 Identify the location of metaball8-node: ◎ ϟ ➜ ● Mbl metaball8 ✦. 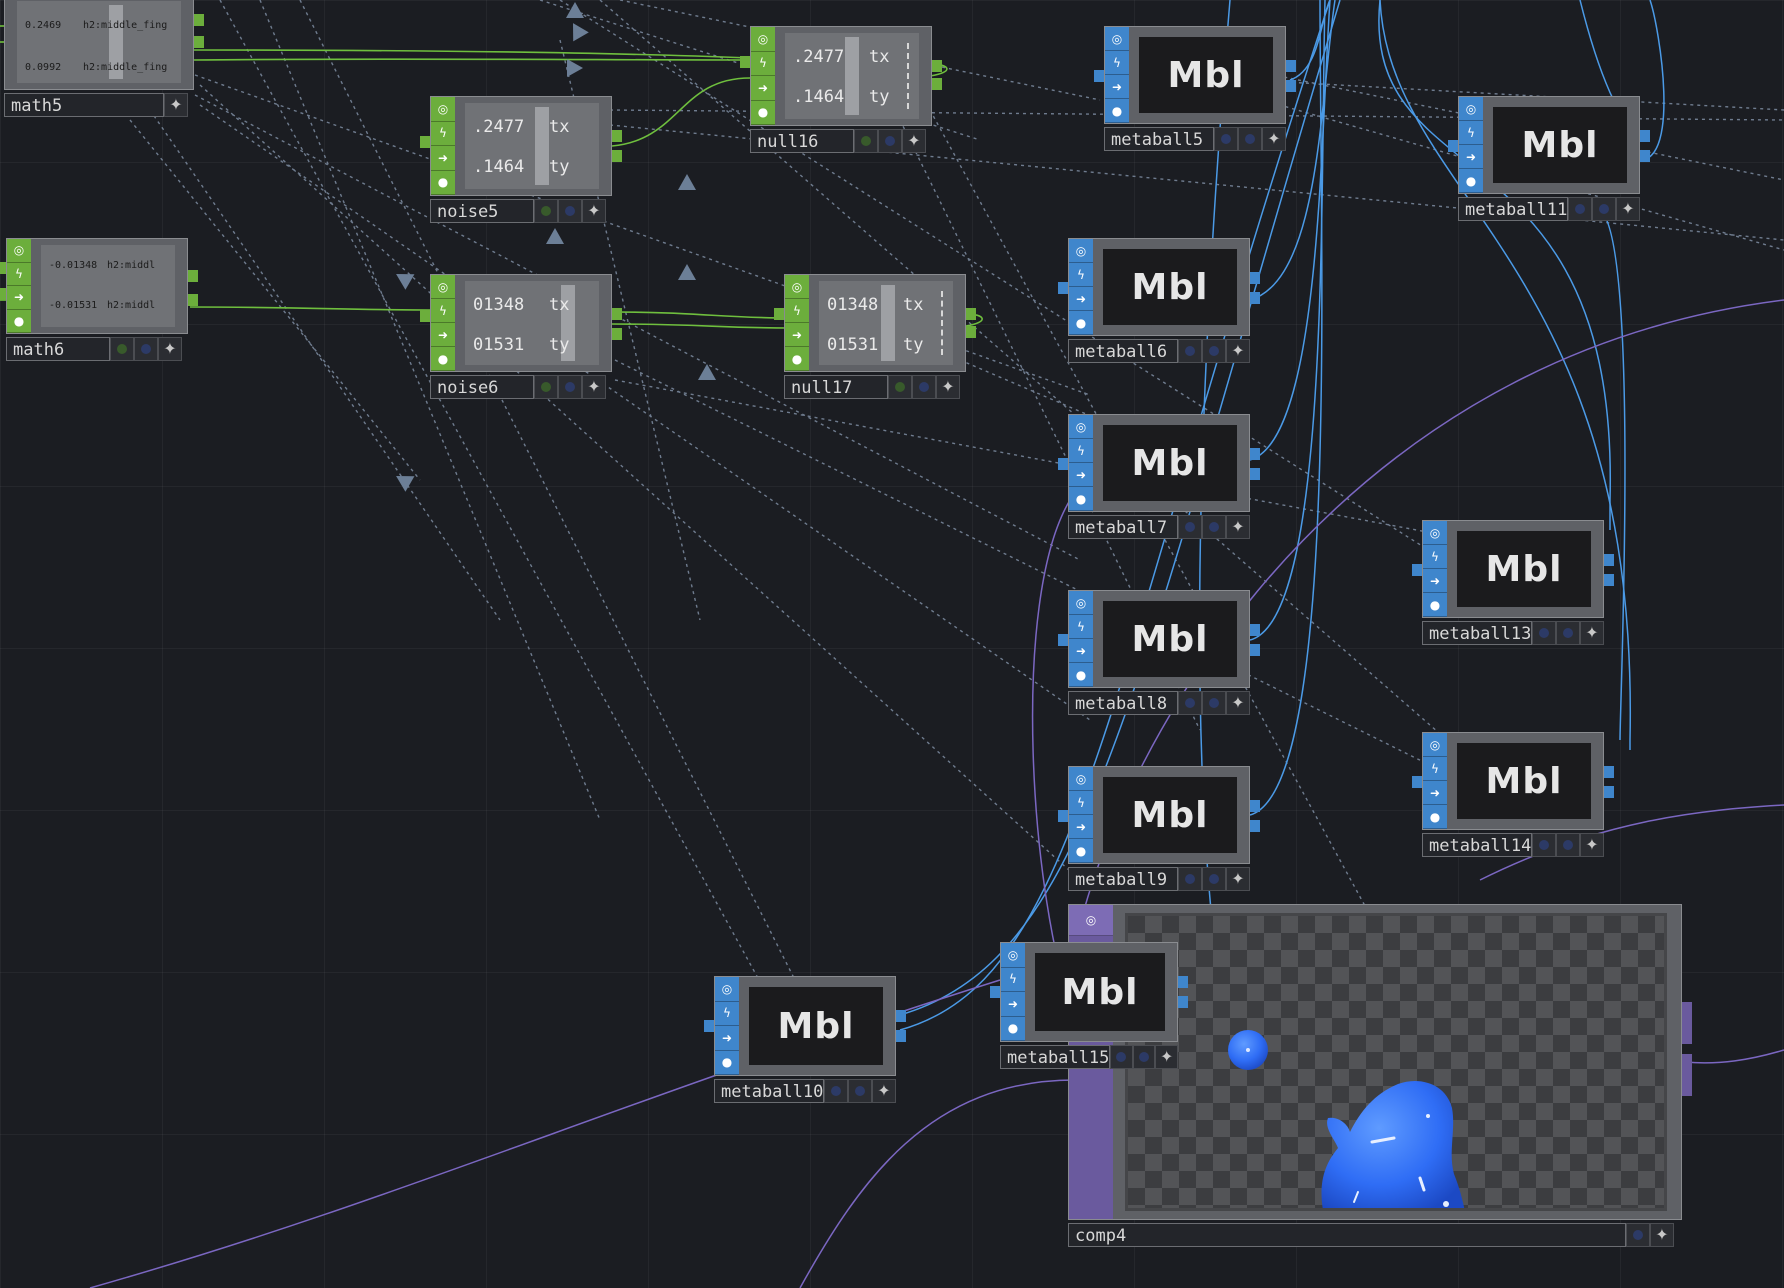
(1159, 653).